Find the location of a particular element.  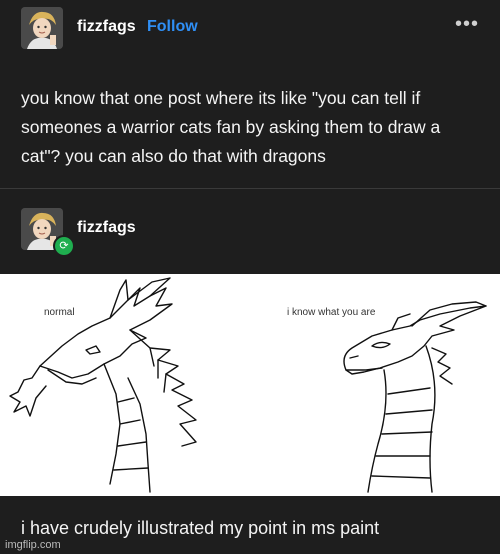

reblog-username: fizzfags is located at coordinates (106, 228).